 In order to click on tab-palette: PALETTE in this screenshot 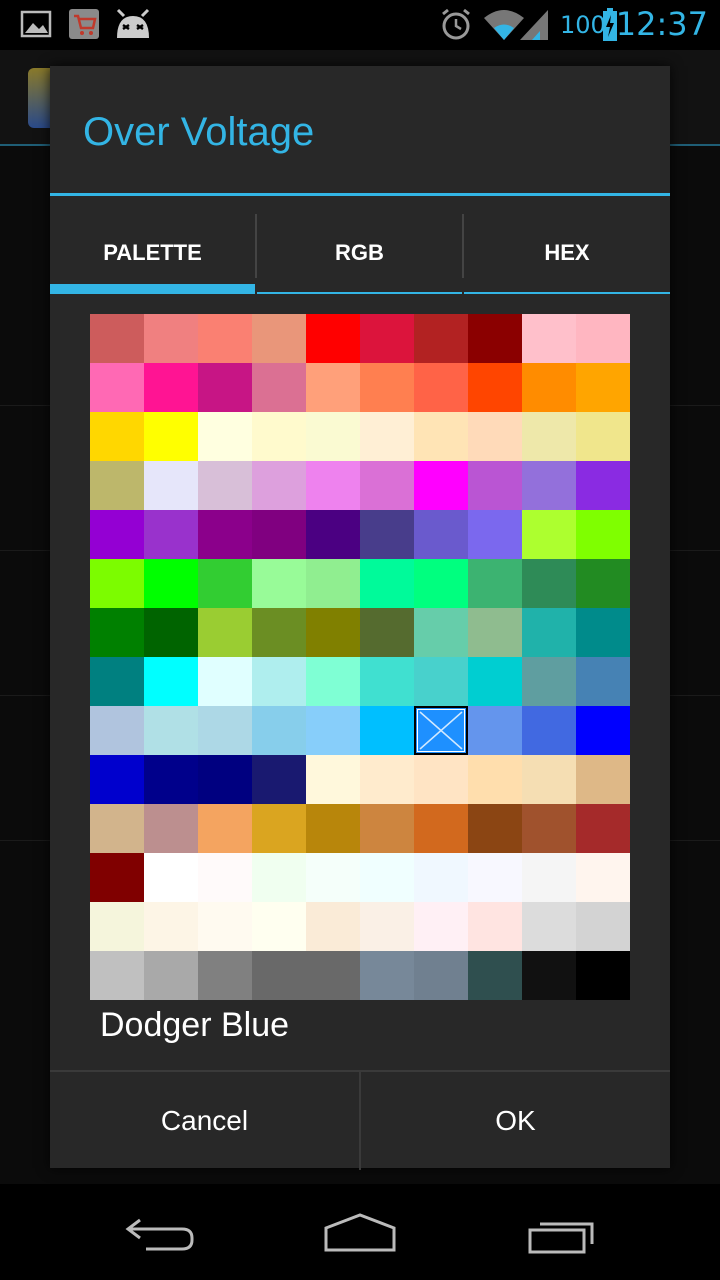, I will do `click(152, 253)`.